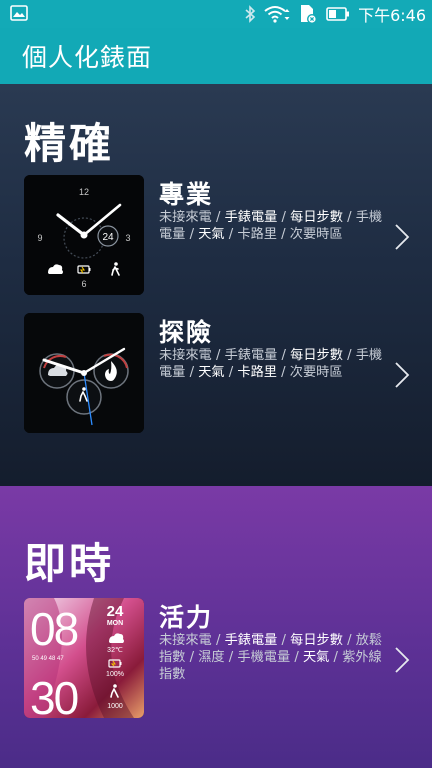  I want to click on hour-marker-9: 9, so click(39, 238).